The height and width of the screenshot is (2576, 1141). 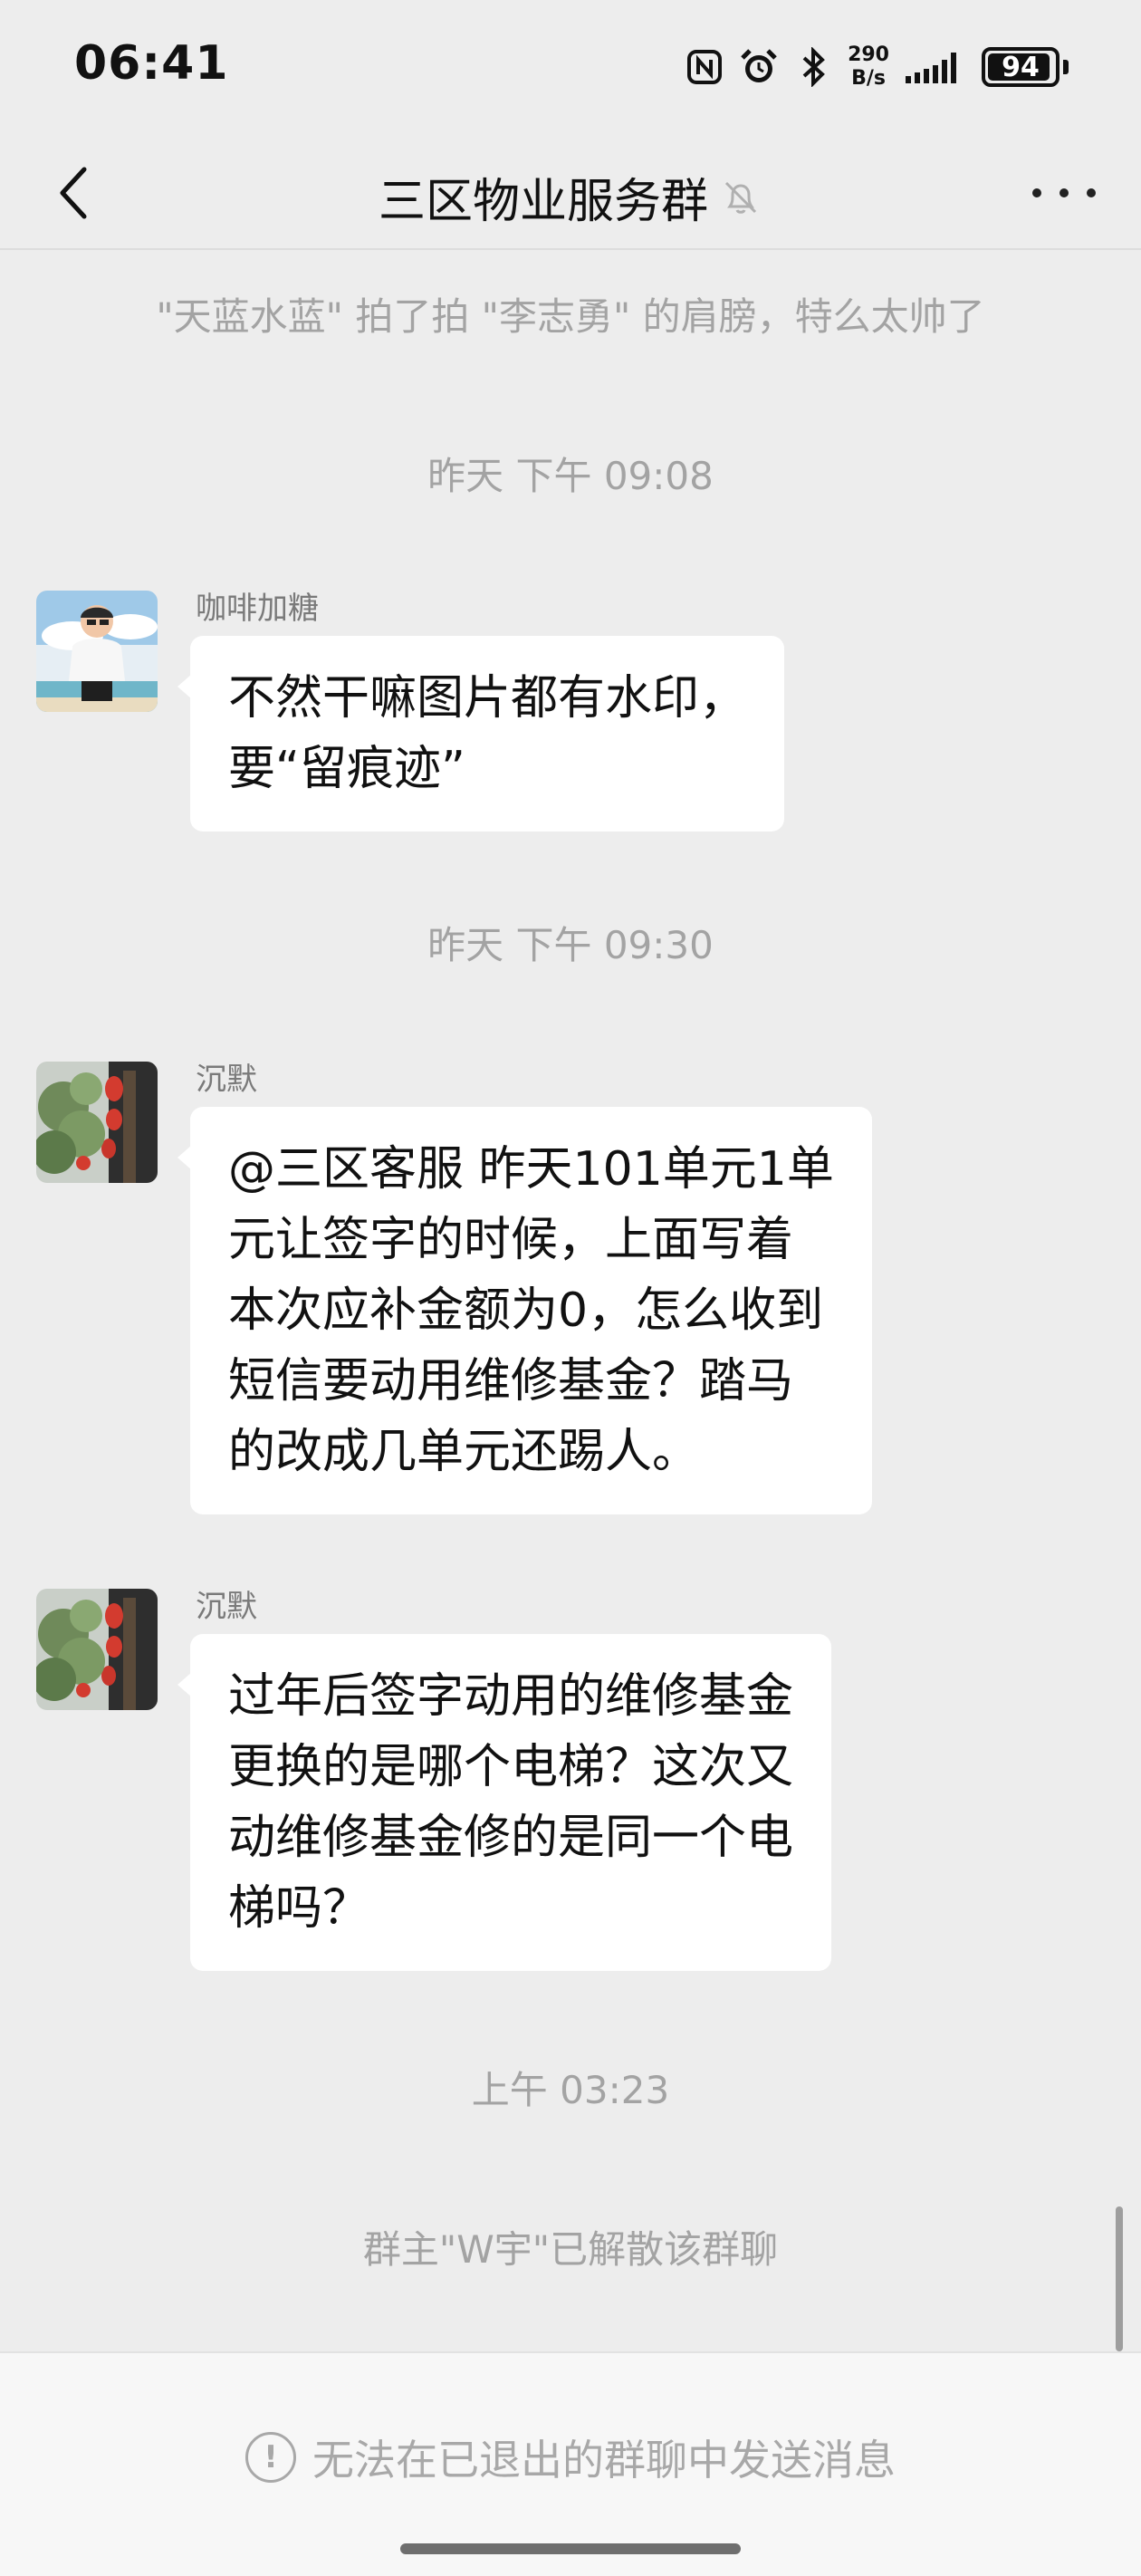 I want to click on message-line: 更换的是哪个电梯？这次又, so click(x=511, y=1767).